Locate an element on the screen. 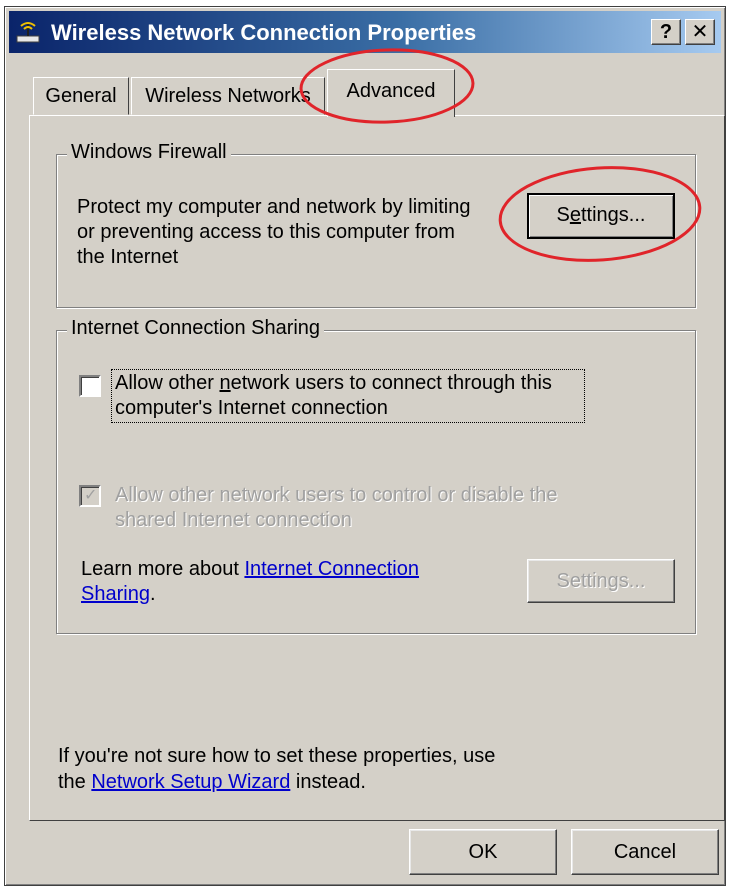 The width and height of the screenshot is (730, 890). footer-line-2: the Network Setup Wizard instead. is located at coordinates (212, 782).